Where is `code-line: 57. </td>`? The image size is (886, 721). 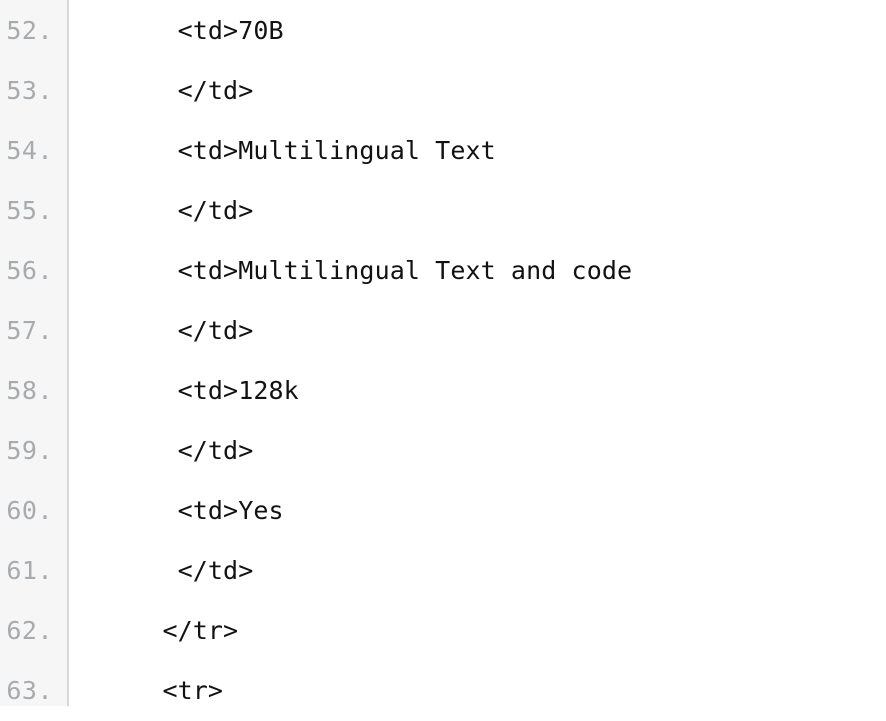 code-line: 57. </td> is located at coordinates (443, 331).